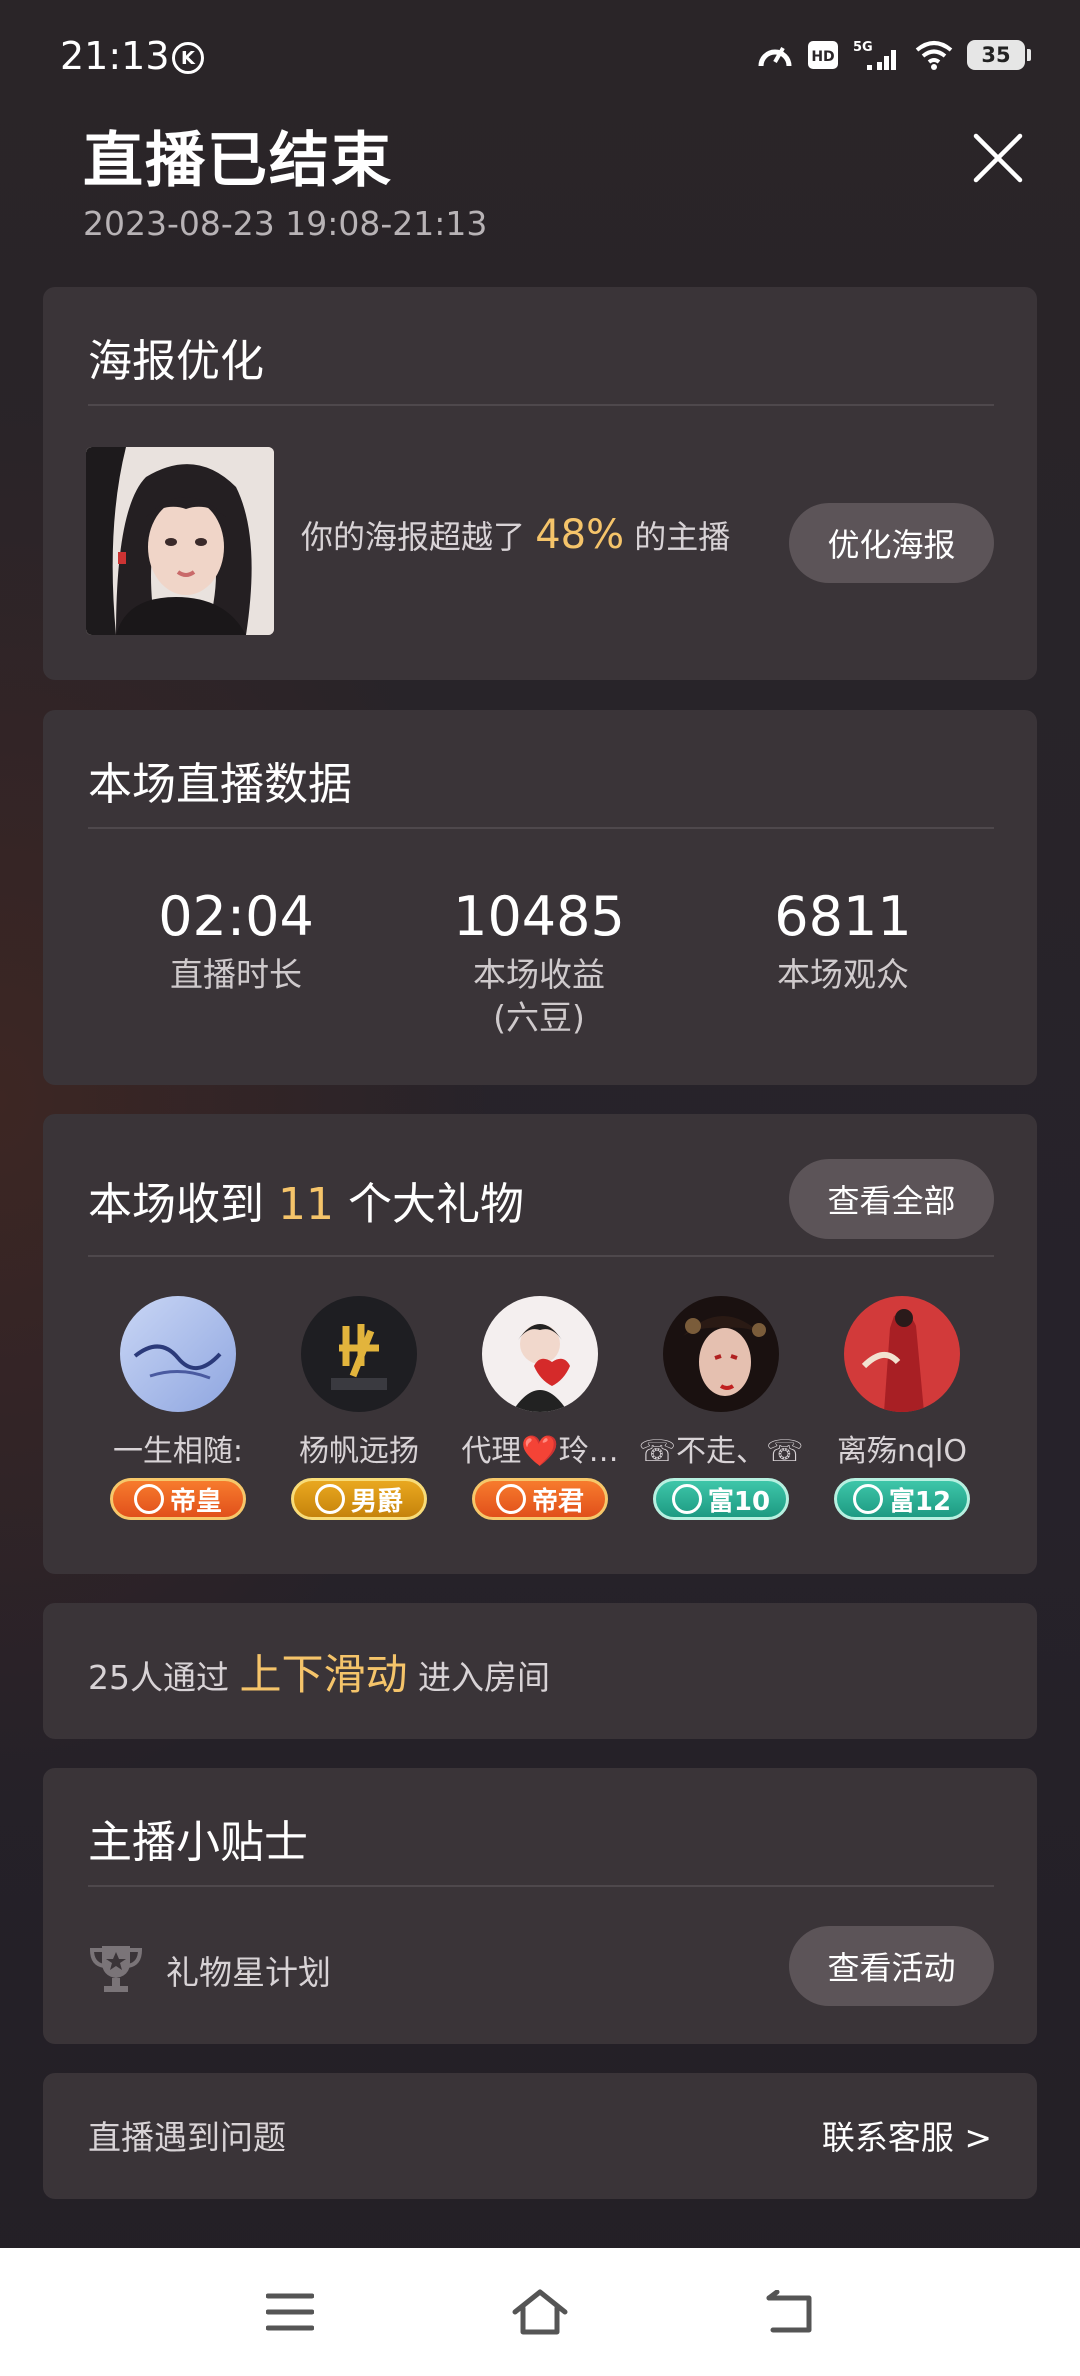 This screenshot has width=1080, height=2376. Describe the element at coordinates (934, 55) in the screenshot. I see `wifi-icon` at that location.